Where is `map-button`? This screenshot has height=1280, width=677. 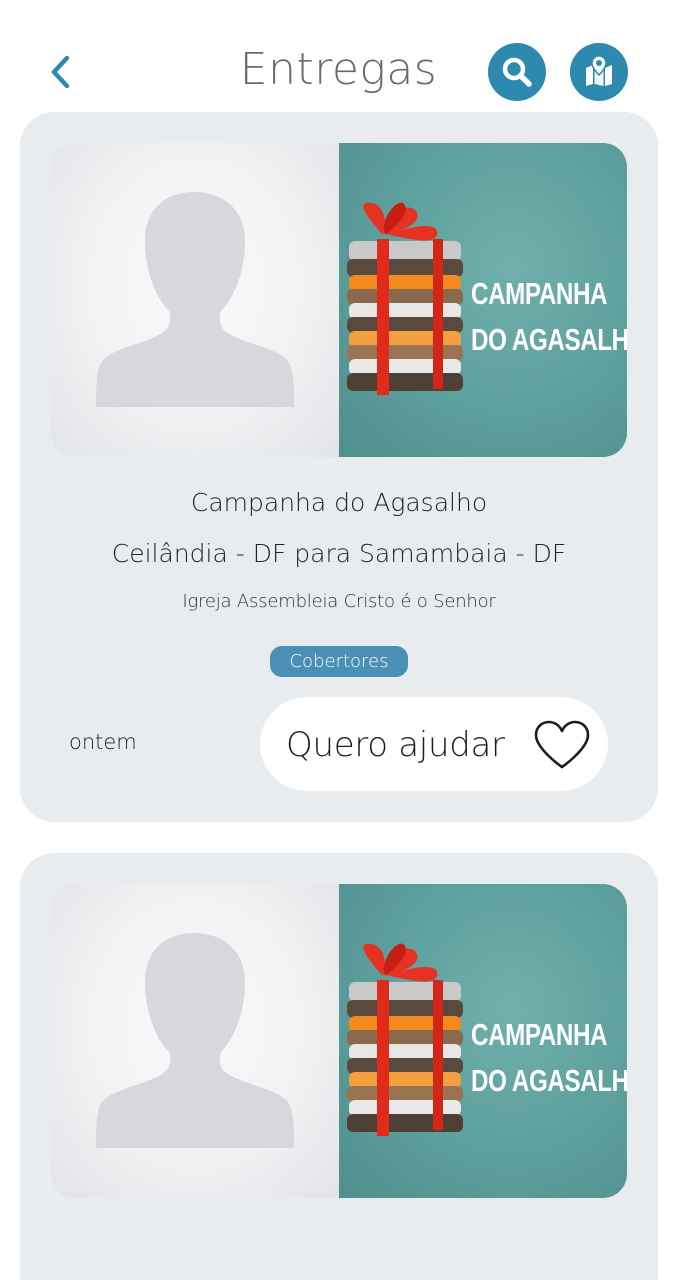
map-button is located at coordinates (599, 72).